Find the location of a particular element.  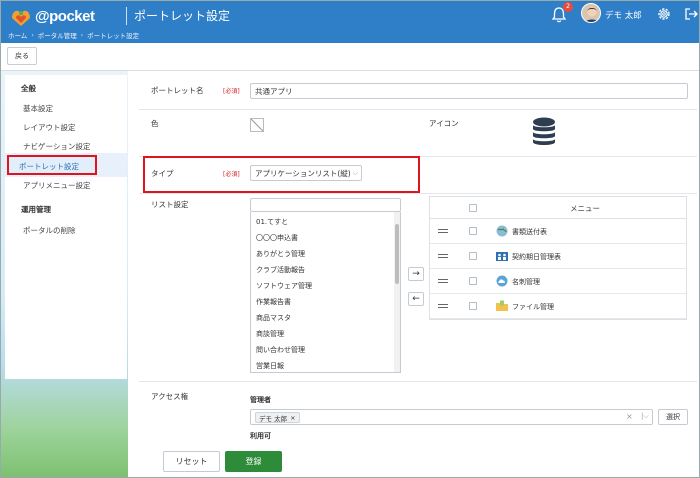

admin-select-input: デモ 太郎 × × |⌵ is located at coordinates (451, 417).